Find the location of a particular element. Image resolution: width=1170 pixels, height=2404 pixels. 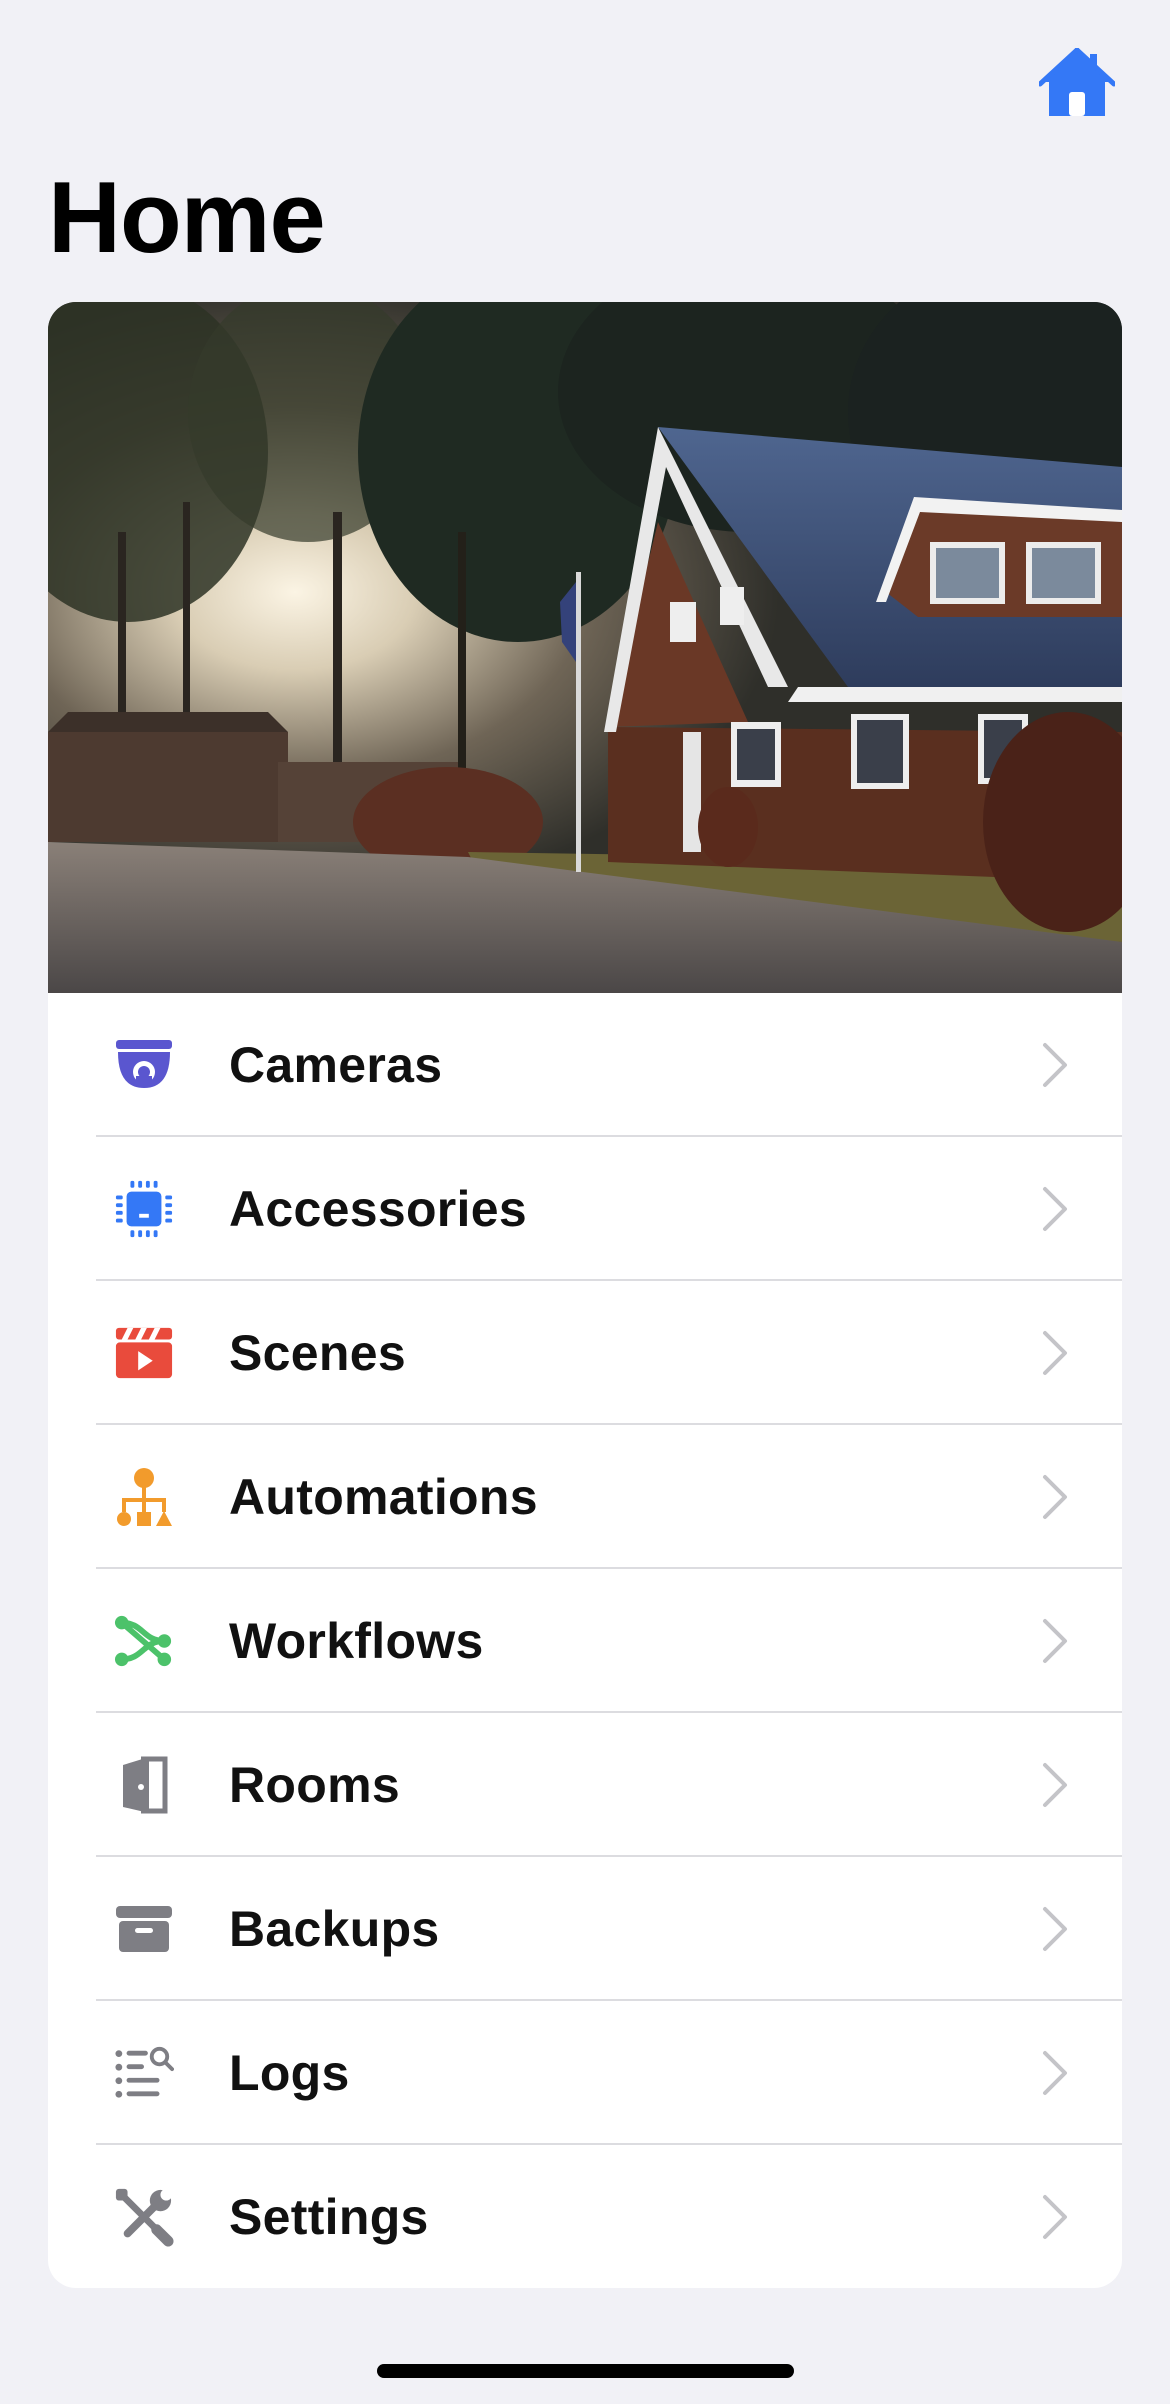

menu-item-workflows: Workflows is located at coordinates (585, 1641).